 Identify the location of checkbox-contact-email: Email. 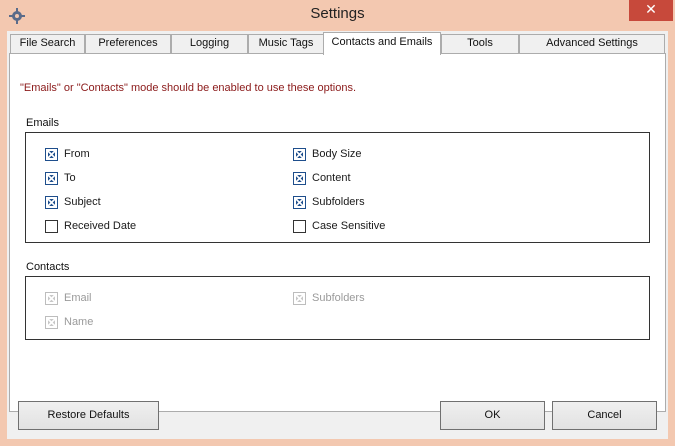
(68, 298).